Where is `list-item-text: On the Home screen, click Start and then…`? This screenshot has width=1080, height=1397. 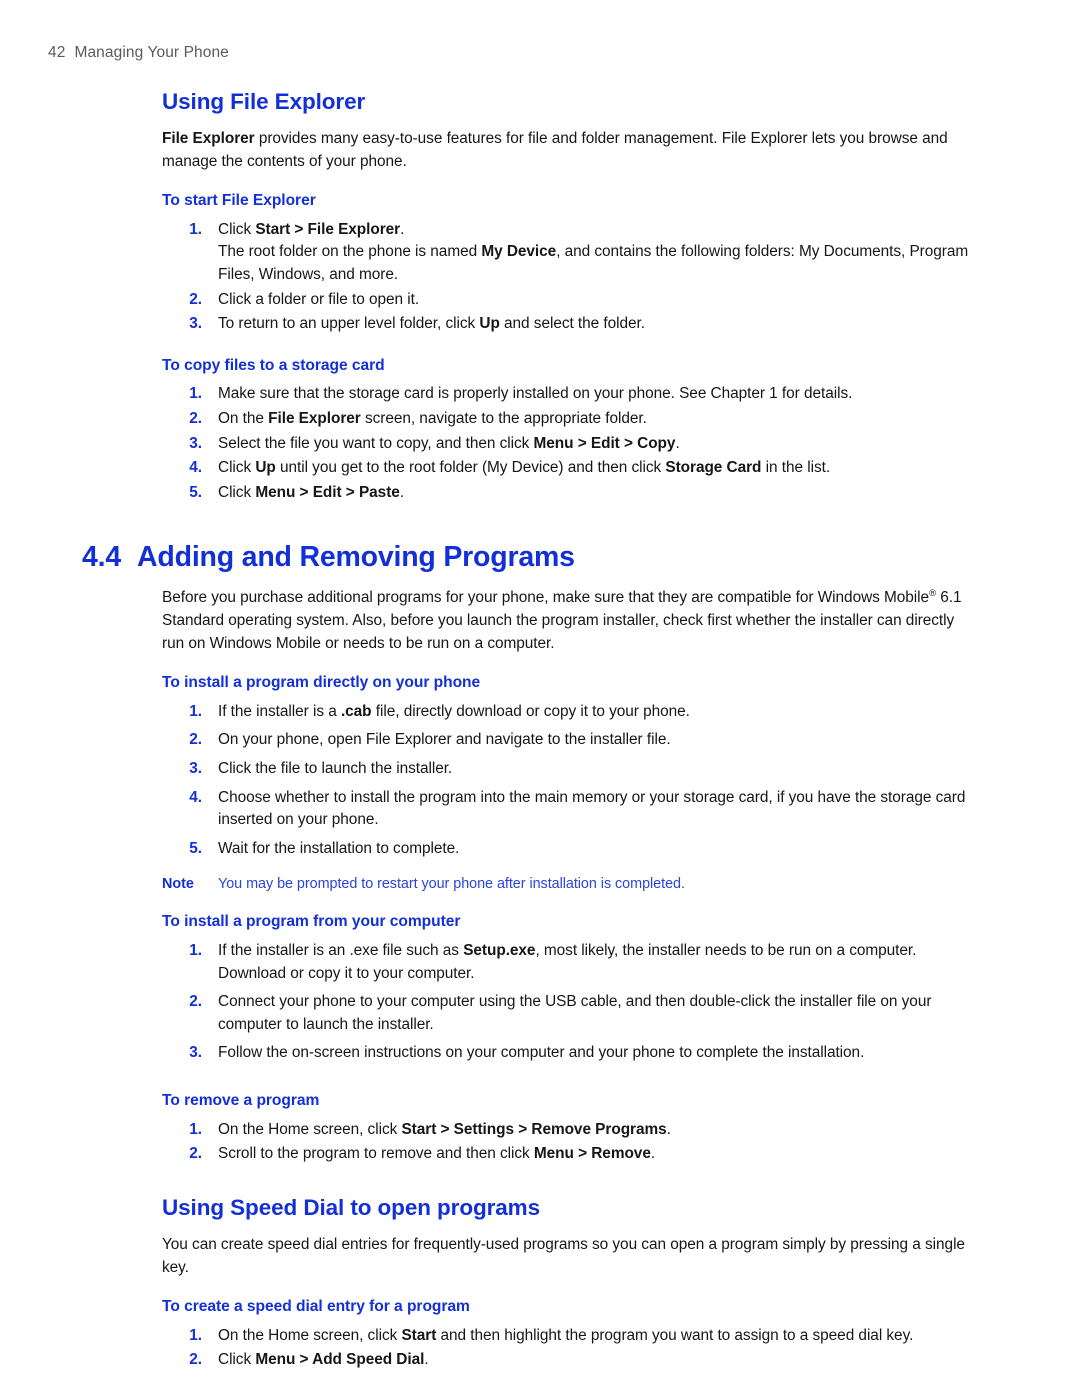 list-item-text: On the Home screen, click Start and then… is located at coordinates (565, 1335).